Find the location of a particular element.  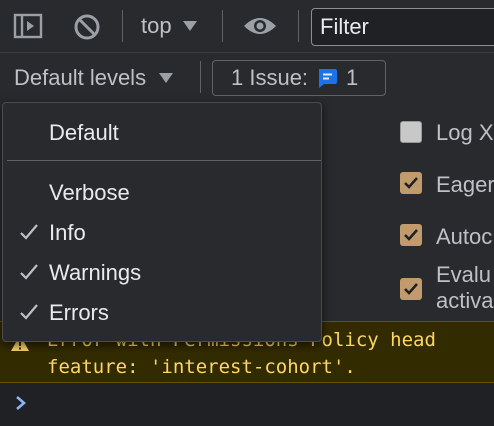

menu-item-label: Errors is located at coordinates (79, 312).